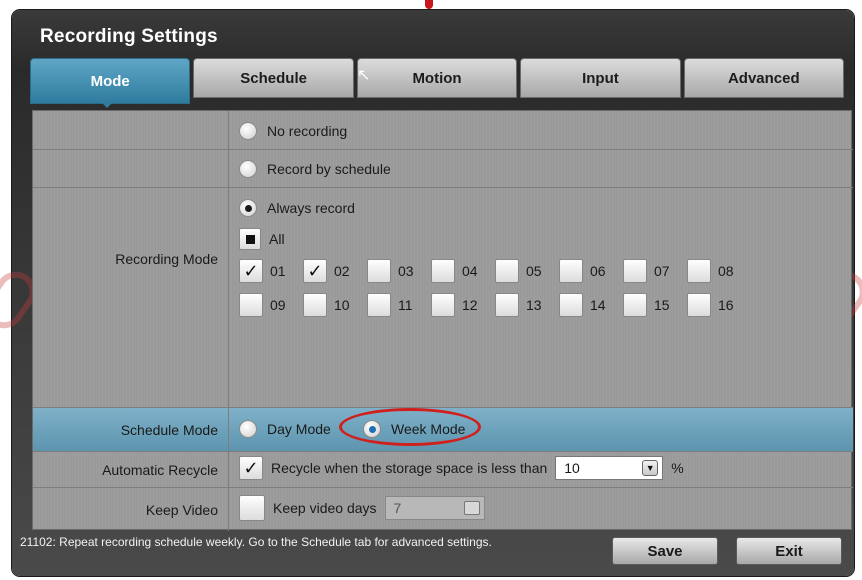  What do you see at coordinates (470, 305) in the screenshot?
I see `channel-label: 12` at bounding box center [470, 305].